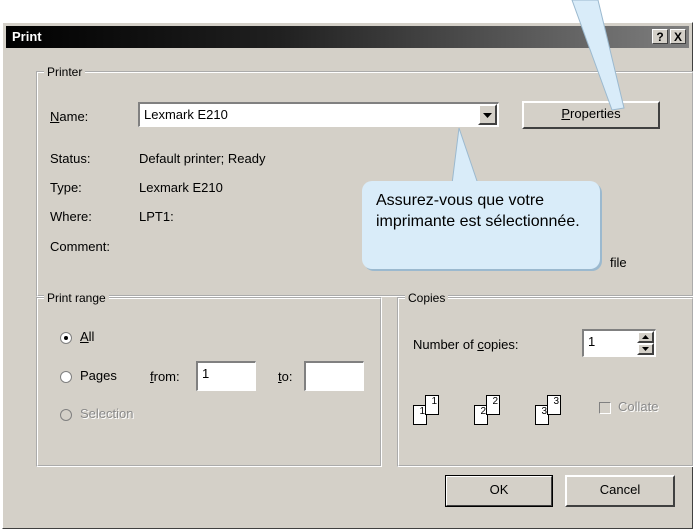  What do you see at coordinates (65, 72) in the screenshot?
I see `printer-legend: Printer` at bounding box center [65, 72].